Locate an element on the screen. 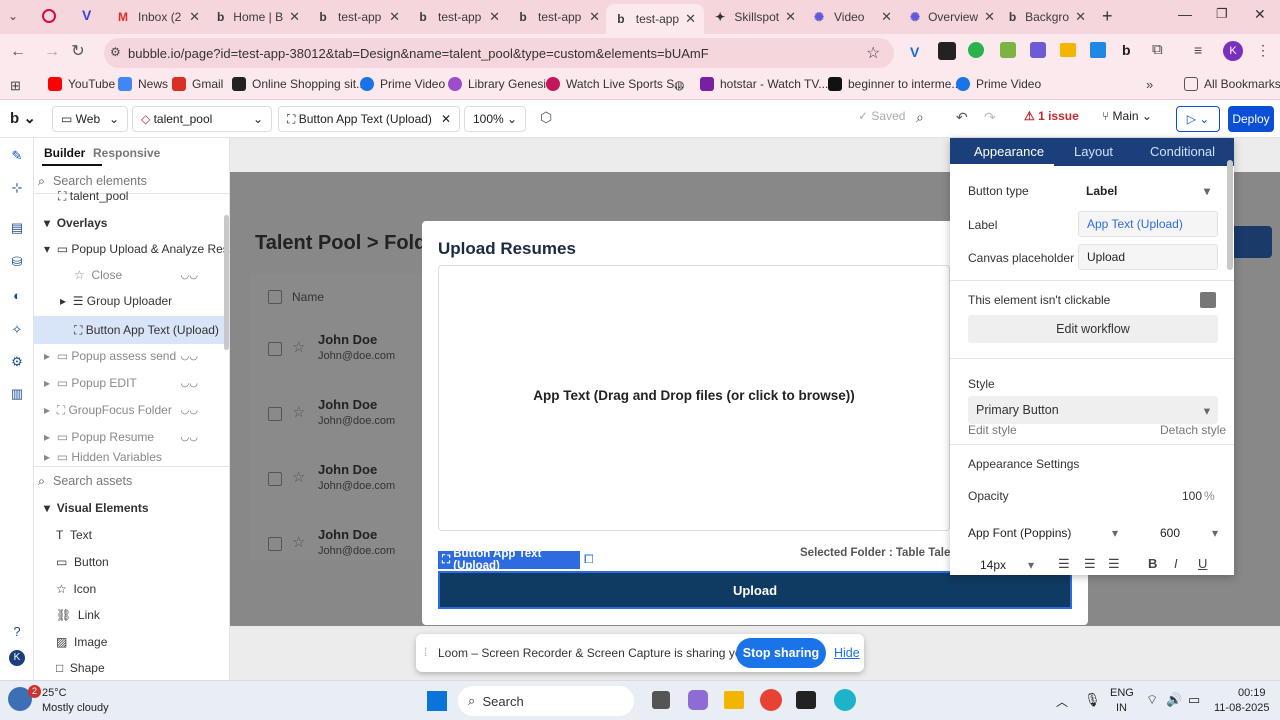 This screenshot has height=720, width=1280. kebab-menu-icon: ⋮ is located at coordinates (1263, 50).